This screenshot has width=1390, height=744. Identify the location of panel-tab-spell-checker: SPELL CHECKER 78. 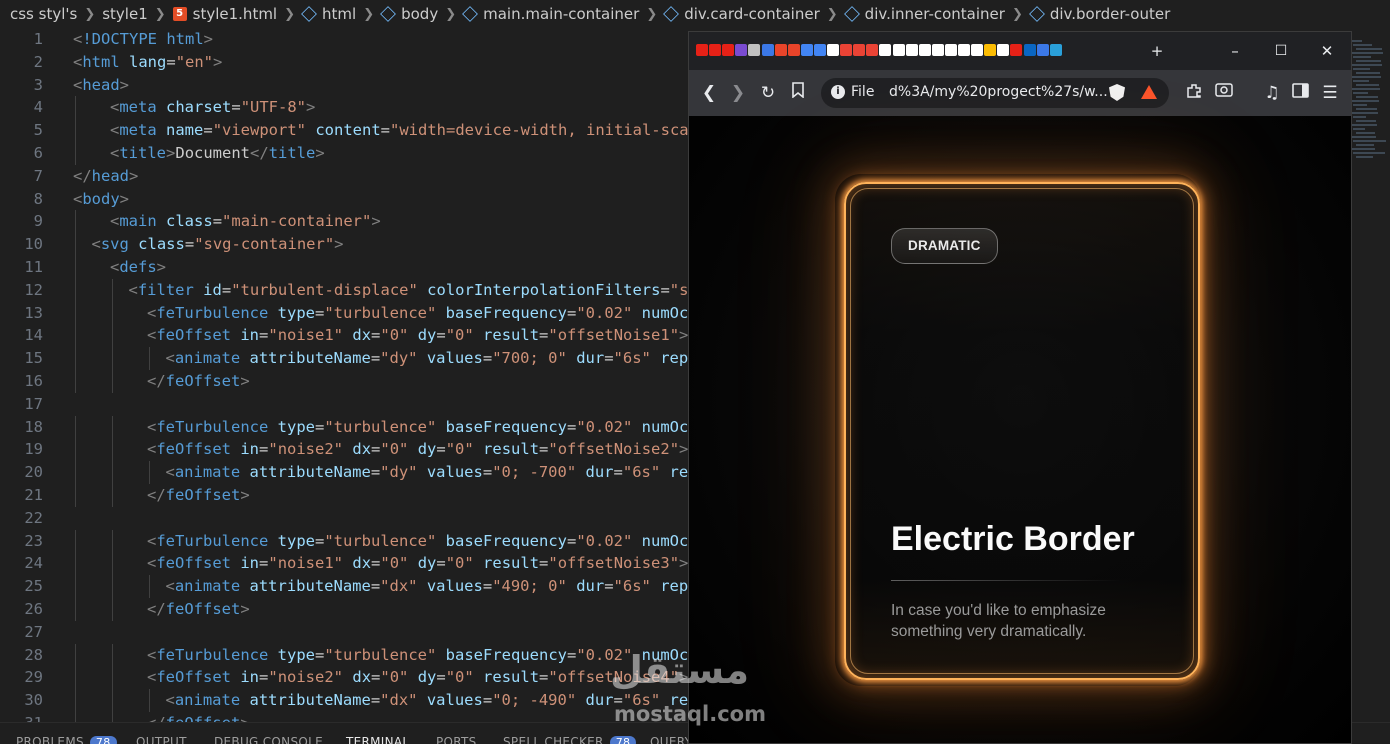
(570, 739).